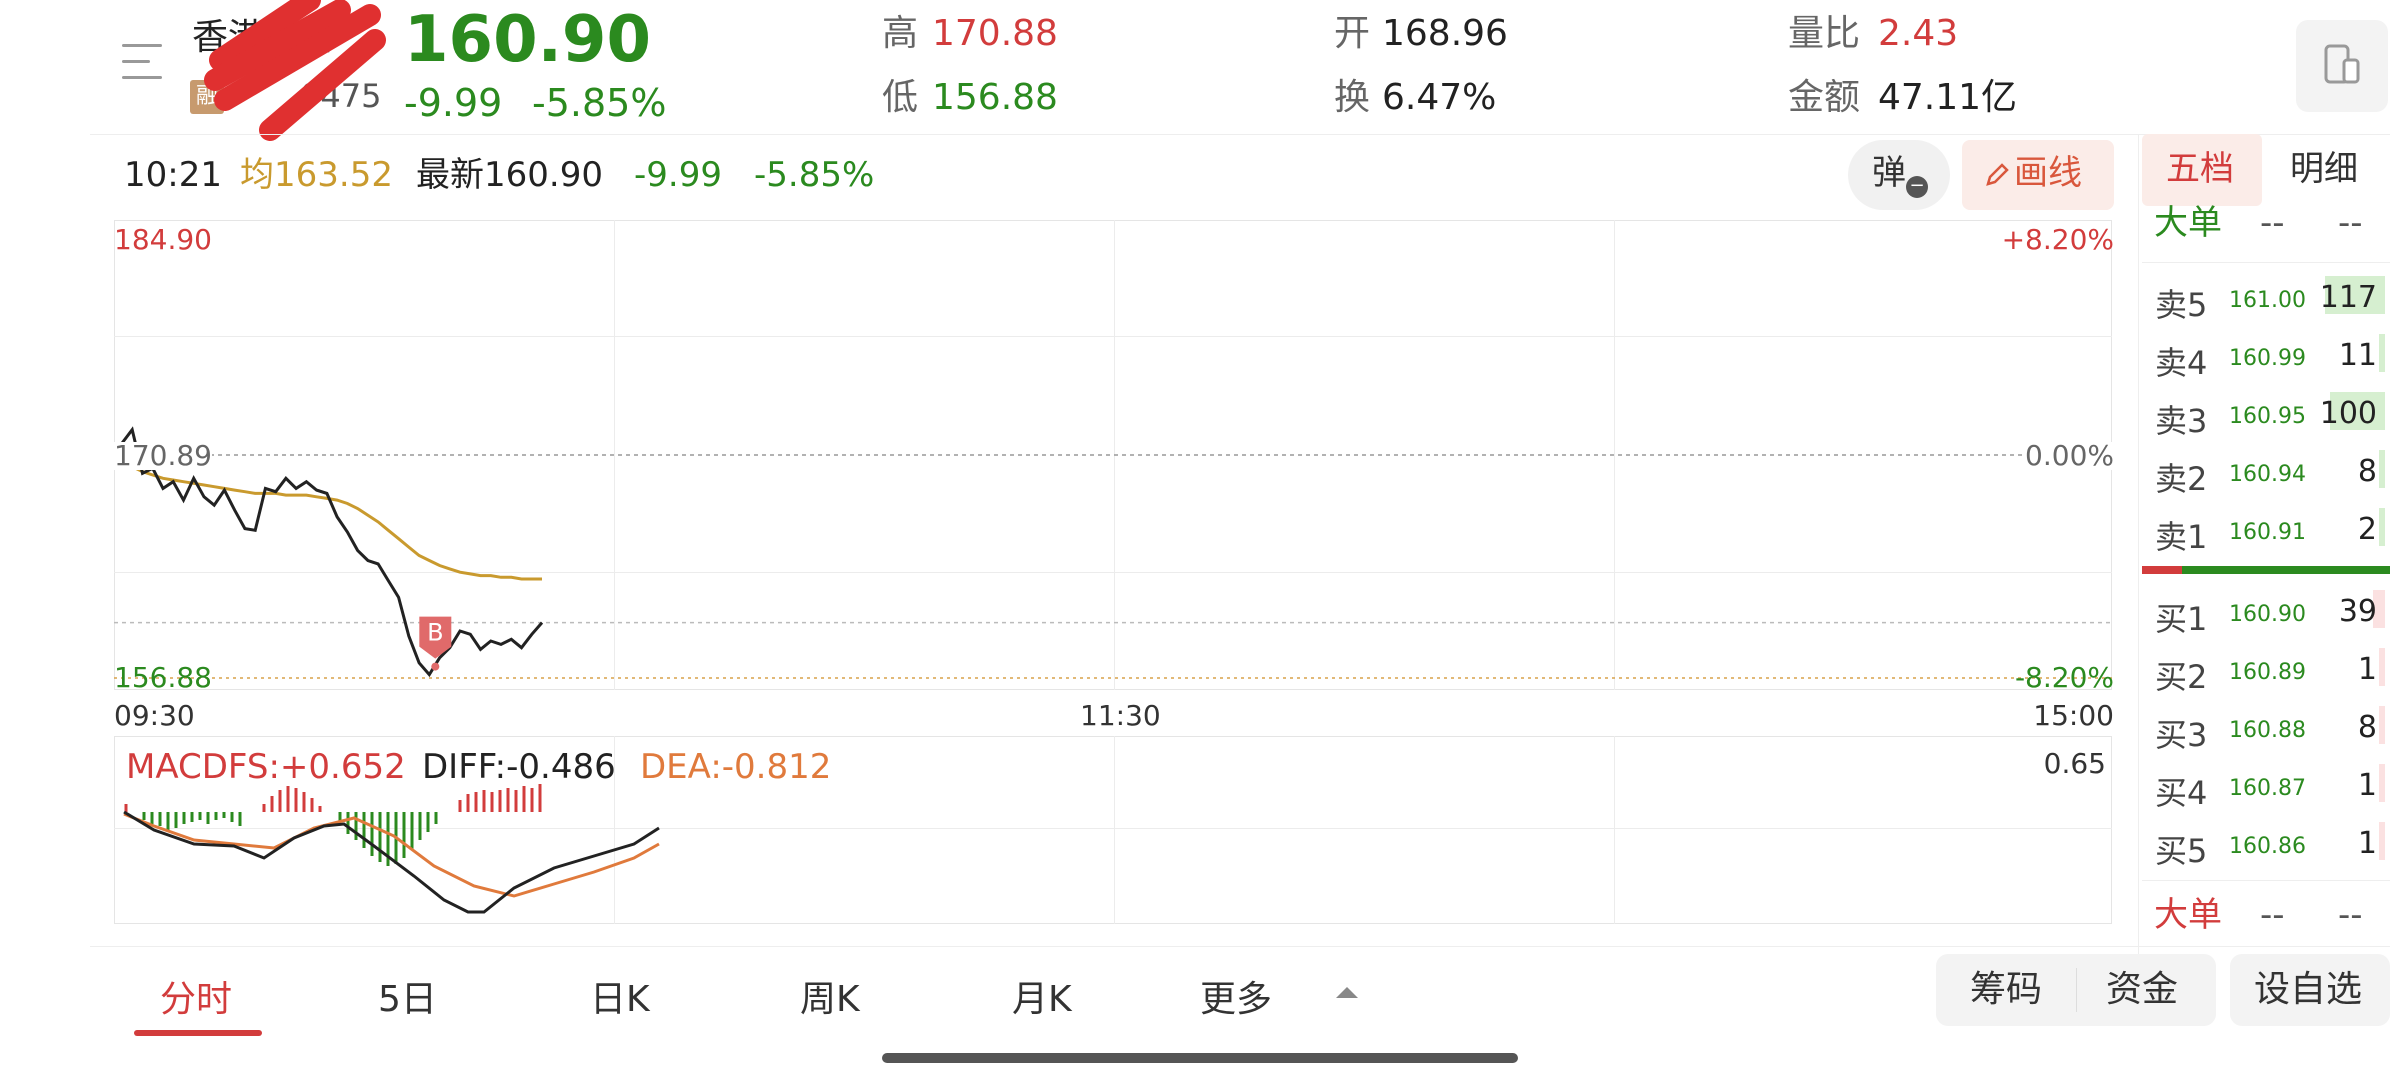 The image size is (2400, 1080). I want to click on y-axis-top: 184.90, so click(163, 239).